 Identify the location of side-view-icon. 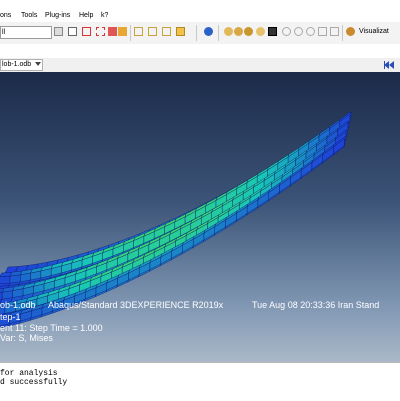
(166, 31).